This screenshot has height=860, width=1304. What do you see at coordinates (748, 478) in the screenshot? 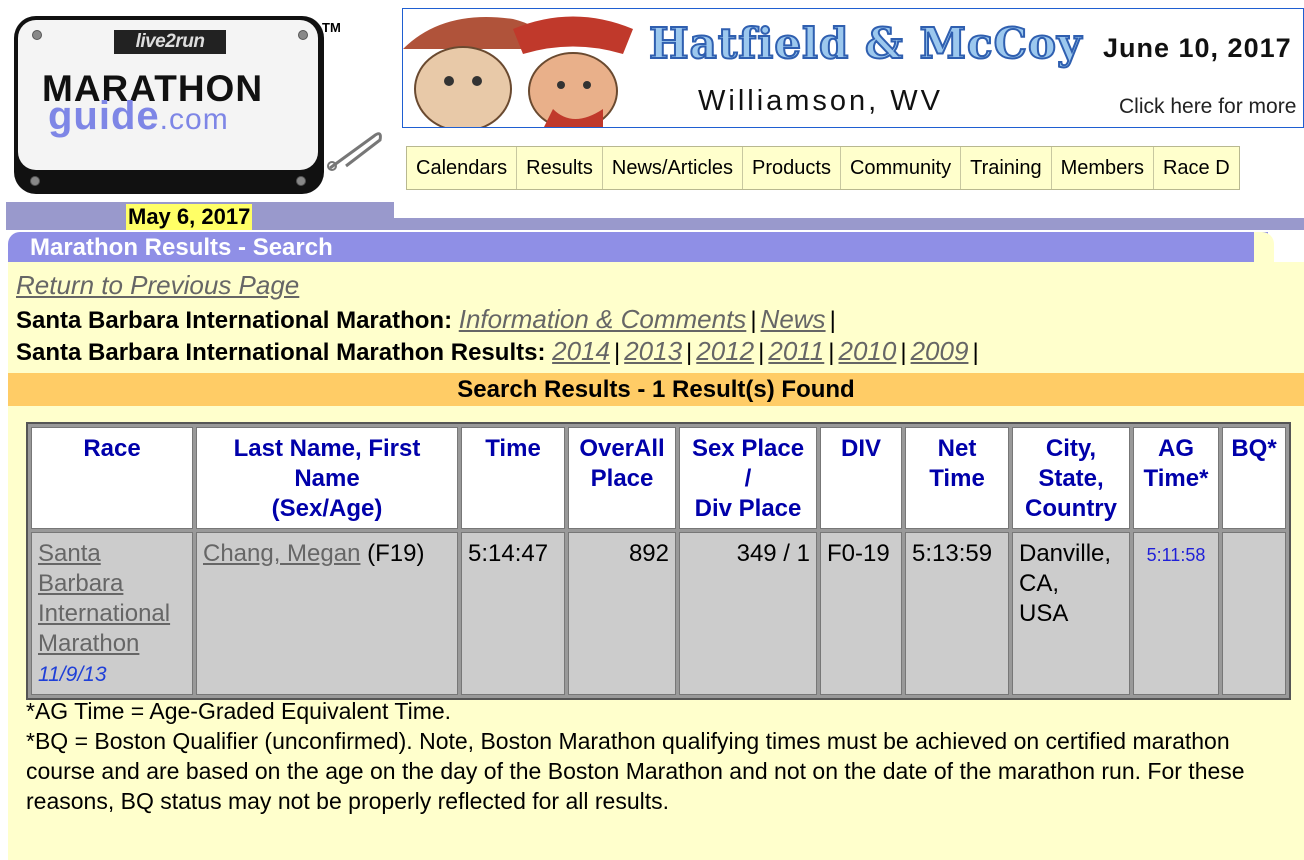
I see `col-sex-label: /` at bounding box center [748, 478].